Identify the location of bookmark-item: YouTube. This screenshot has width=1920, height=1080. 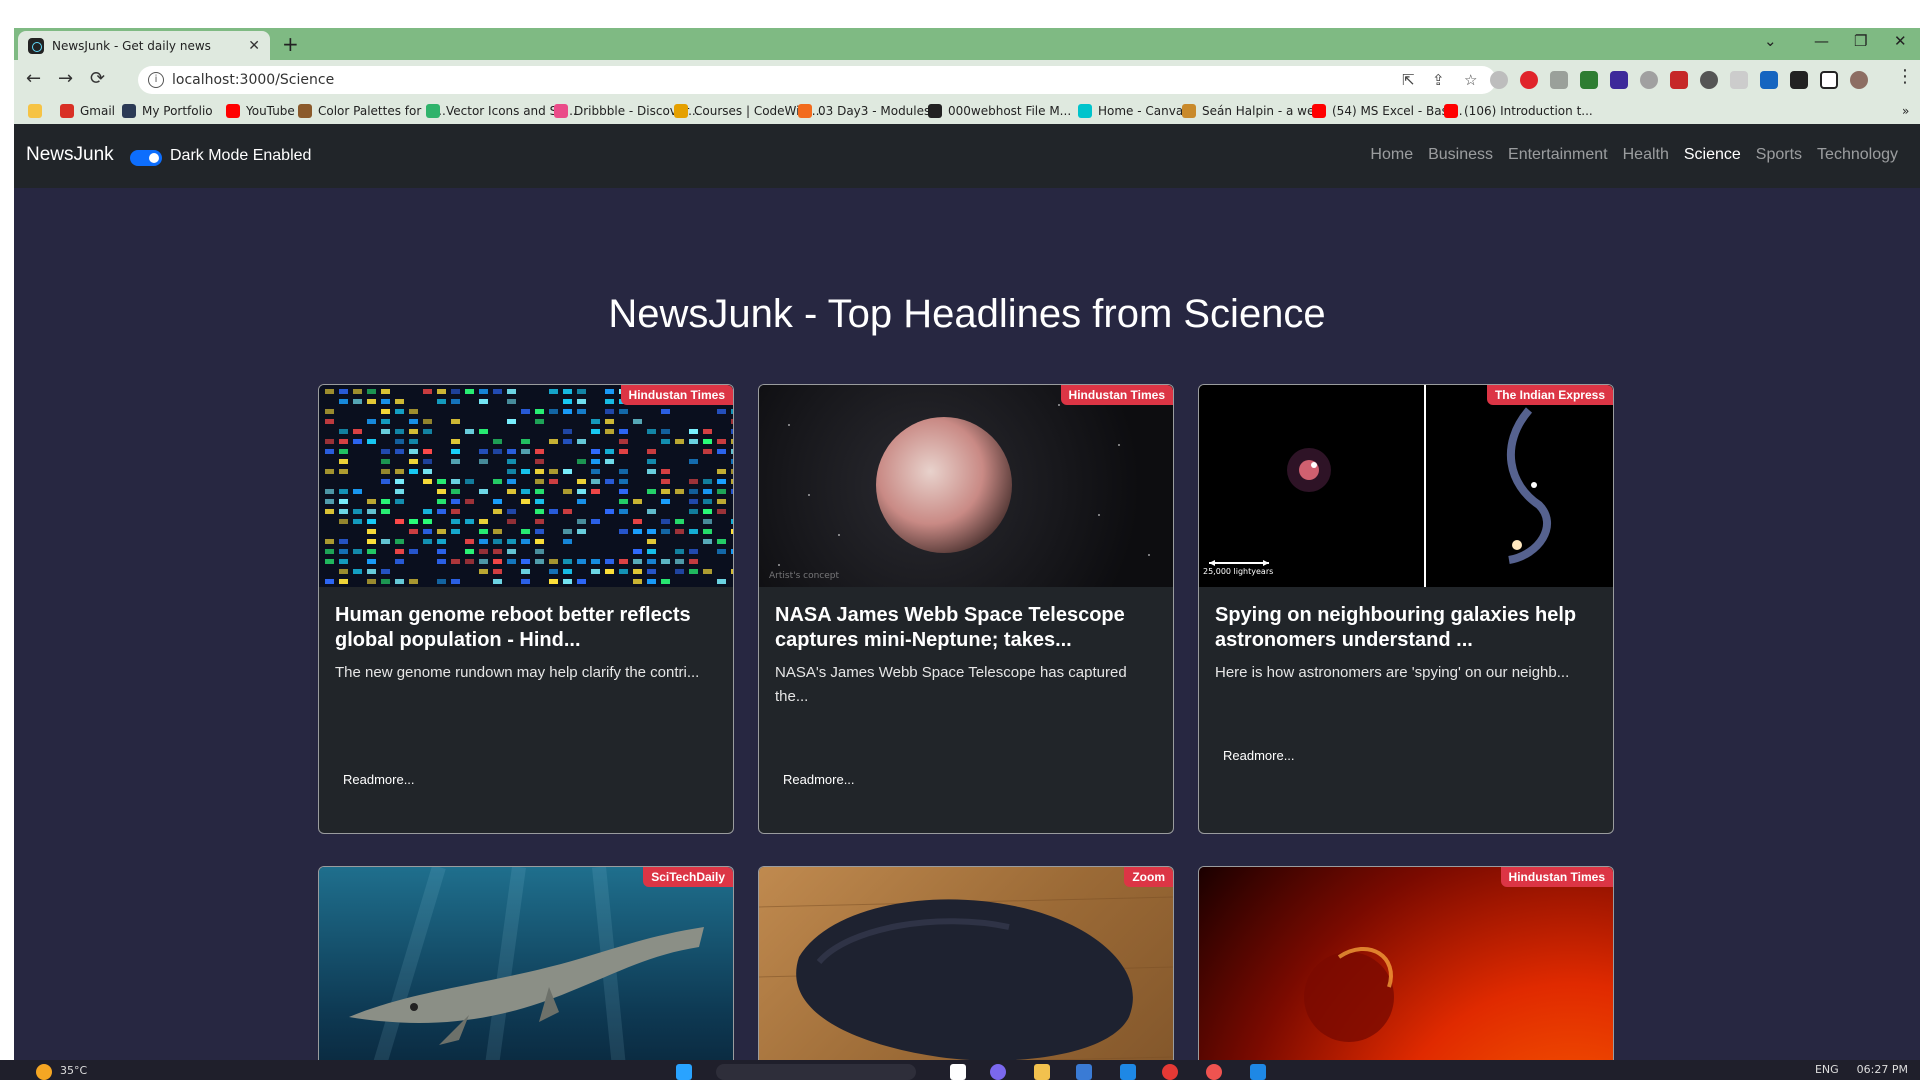
(260, 111).